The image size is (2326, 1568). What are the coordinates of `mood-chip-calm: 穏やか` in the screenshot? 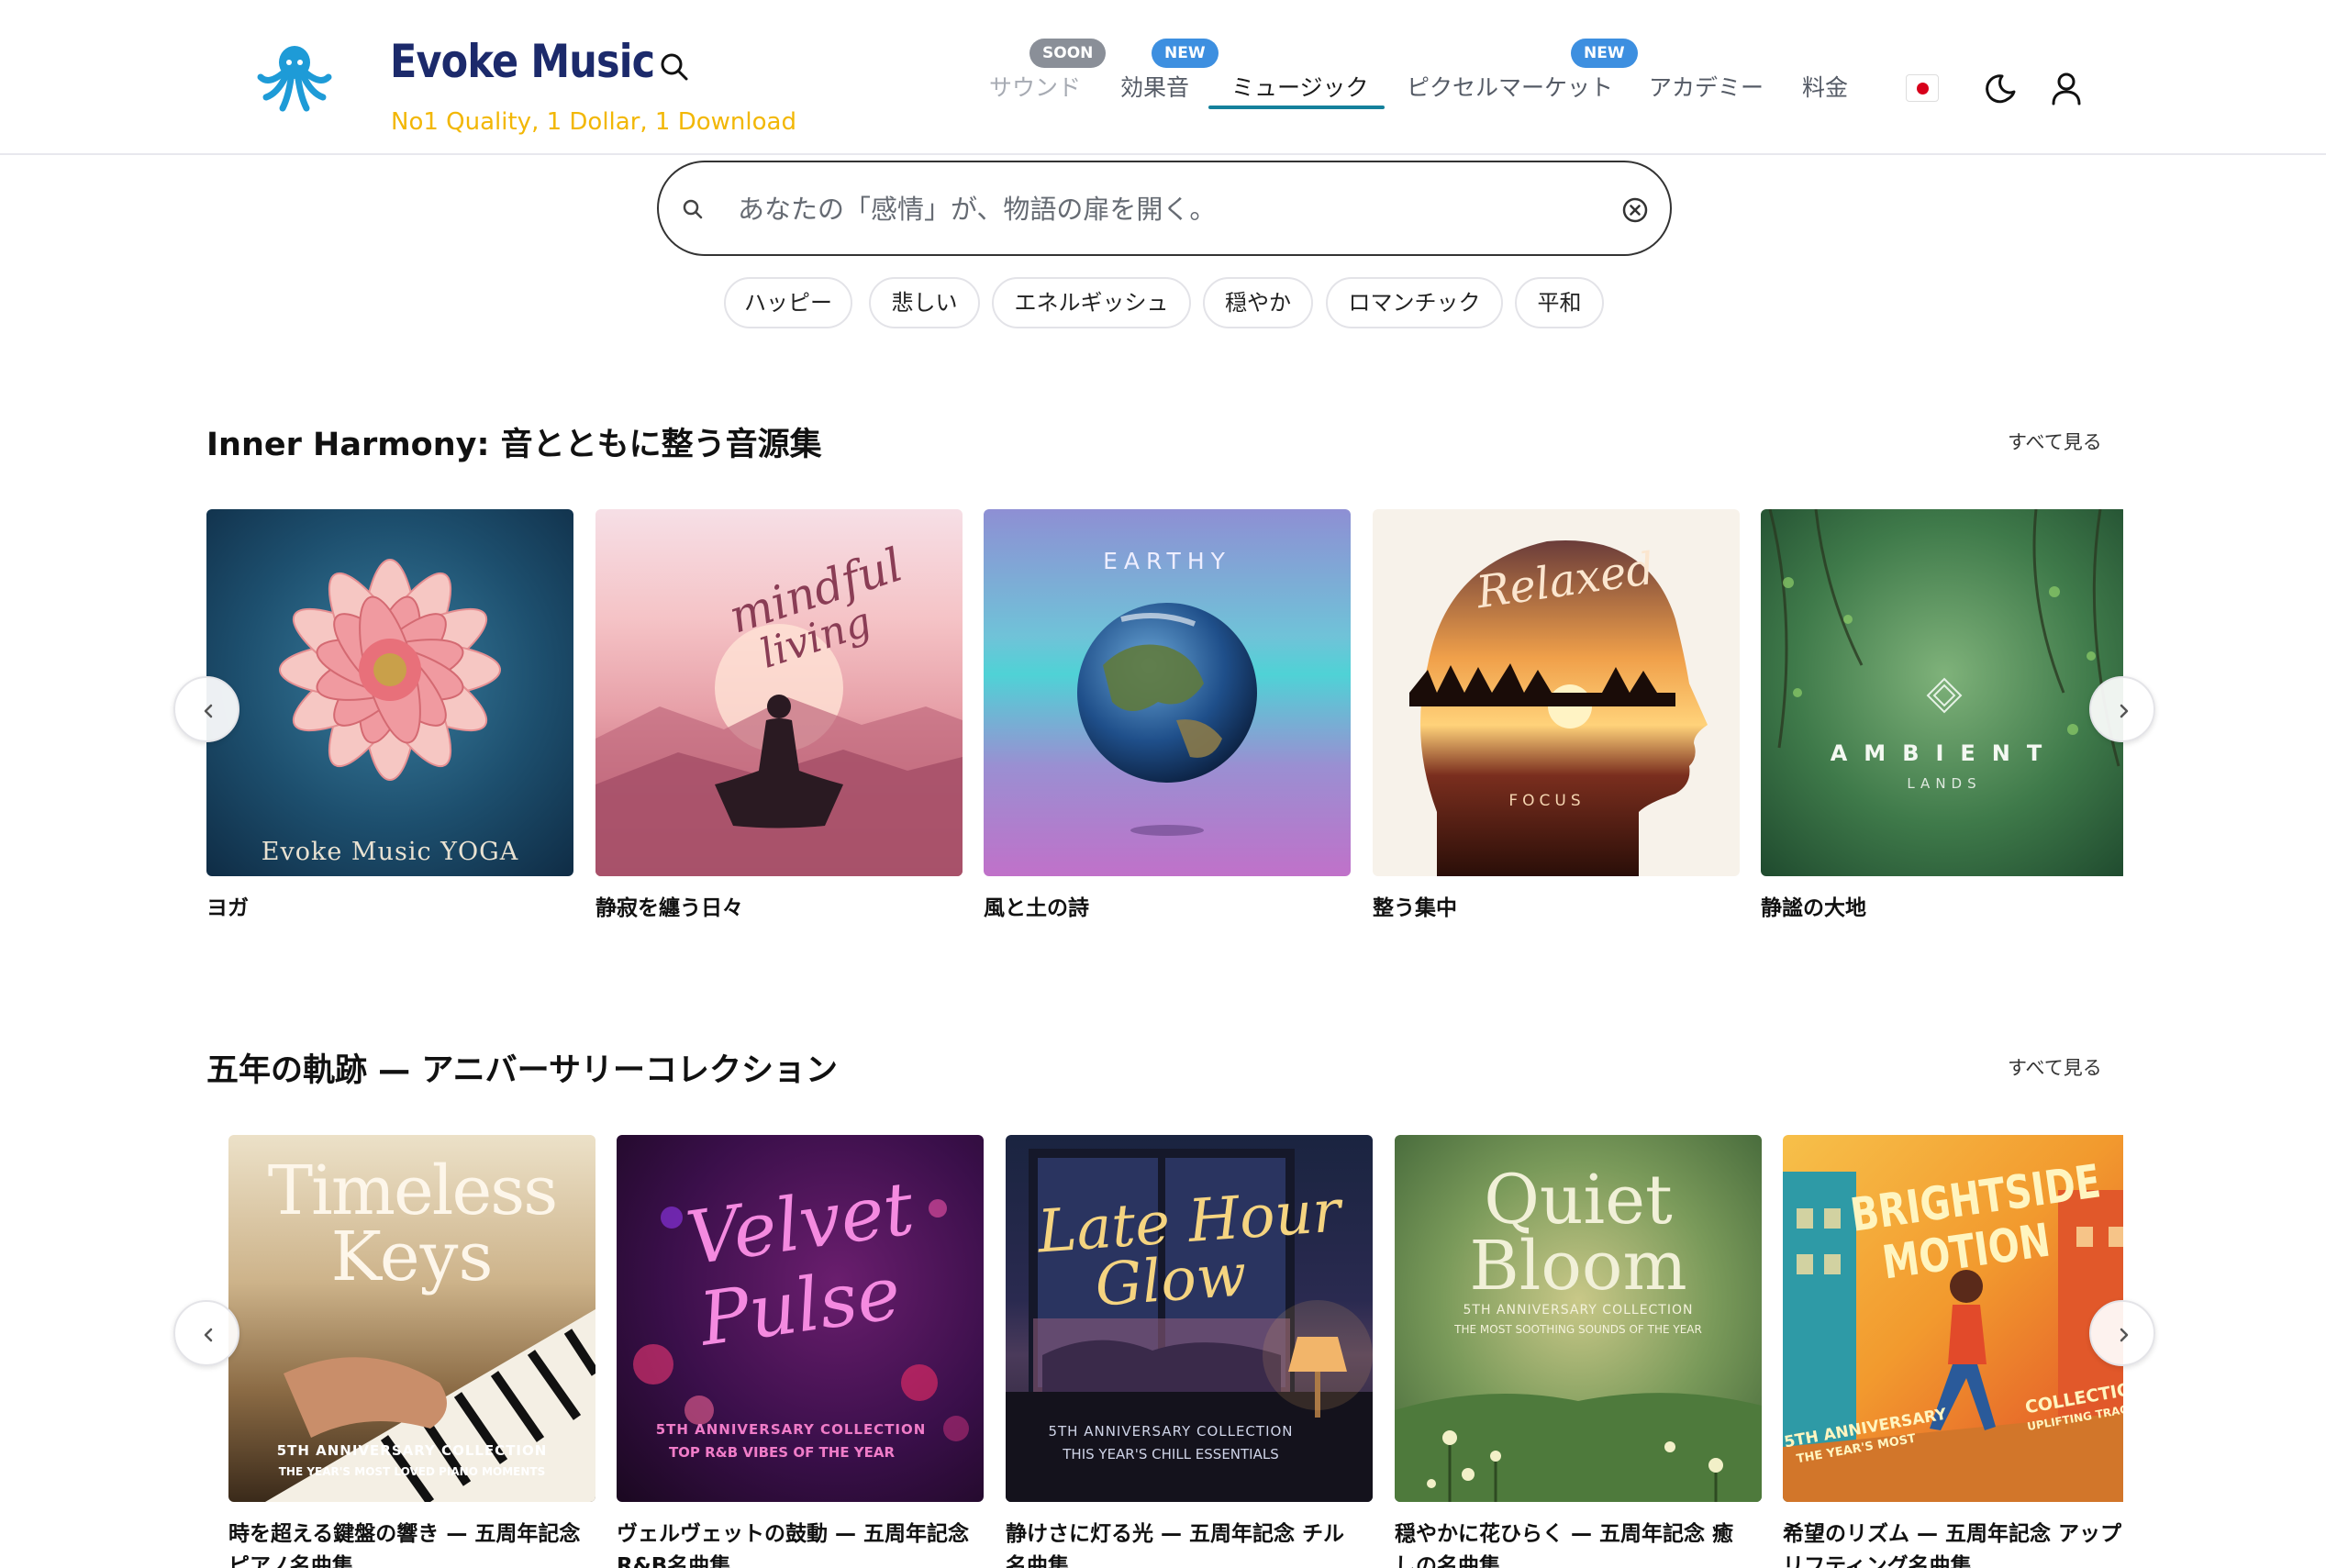 It's located at (1258, 302).